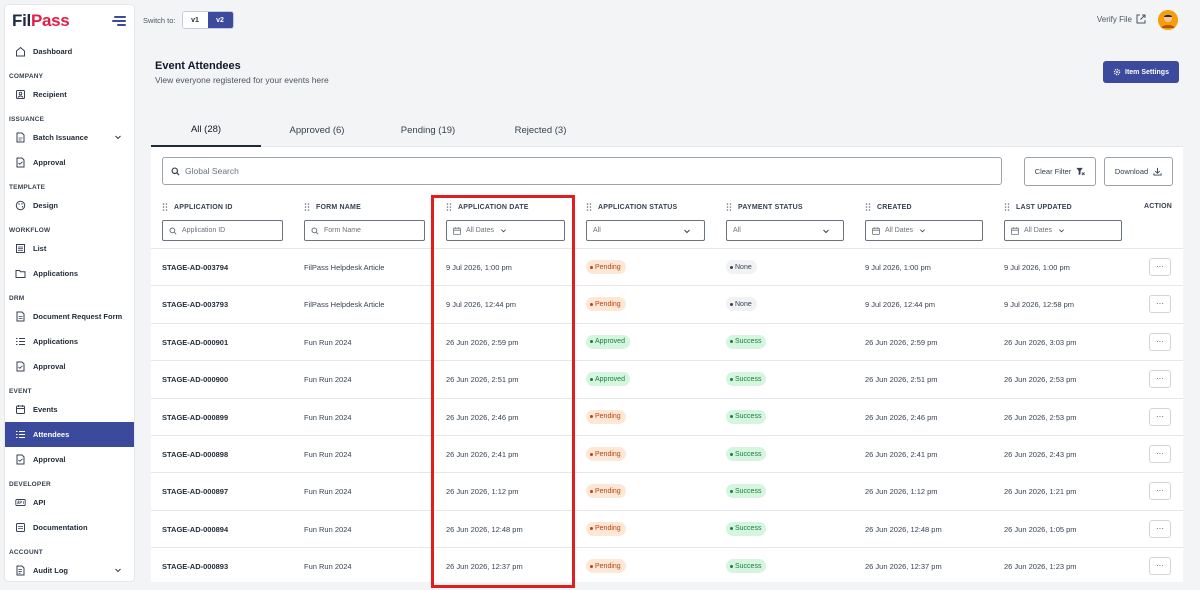 Image resolution: width=1200 pixels, height=590 pixels. What do you see at coordinates (332, 207) in the screenshot?
I see `column-header-form: FORM NAME` at bounding box center [332, 207].